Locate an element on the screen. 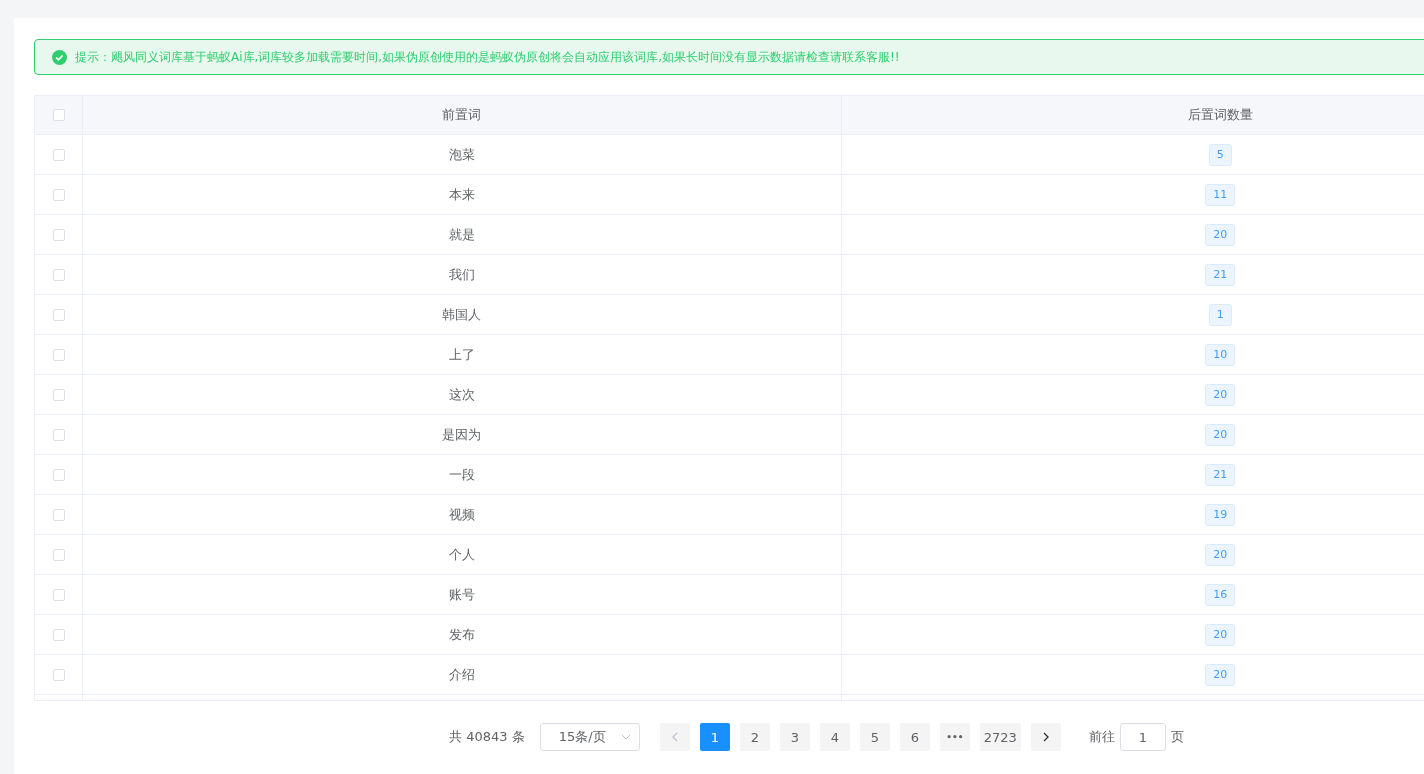  table-cell: 我们 is located at coordinates (461, 274).